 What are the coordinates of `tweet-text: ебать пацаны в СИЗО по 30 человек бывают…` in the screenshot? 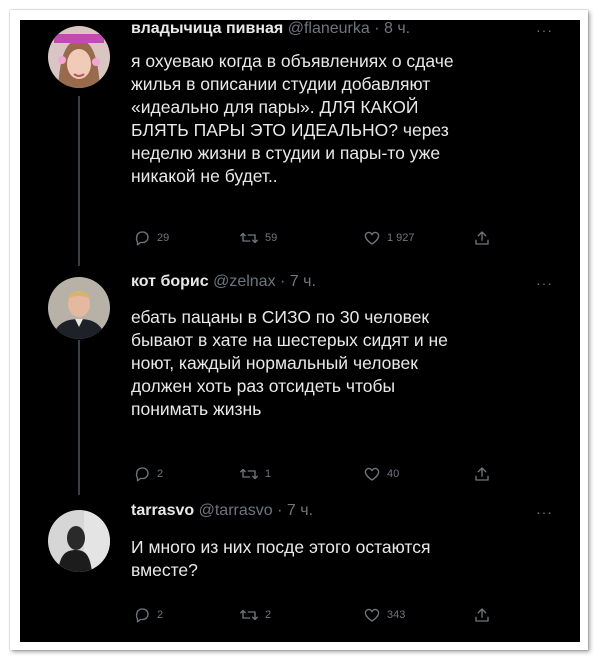 It's located at (289, 363).